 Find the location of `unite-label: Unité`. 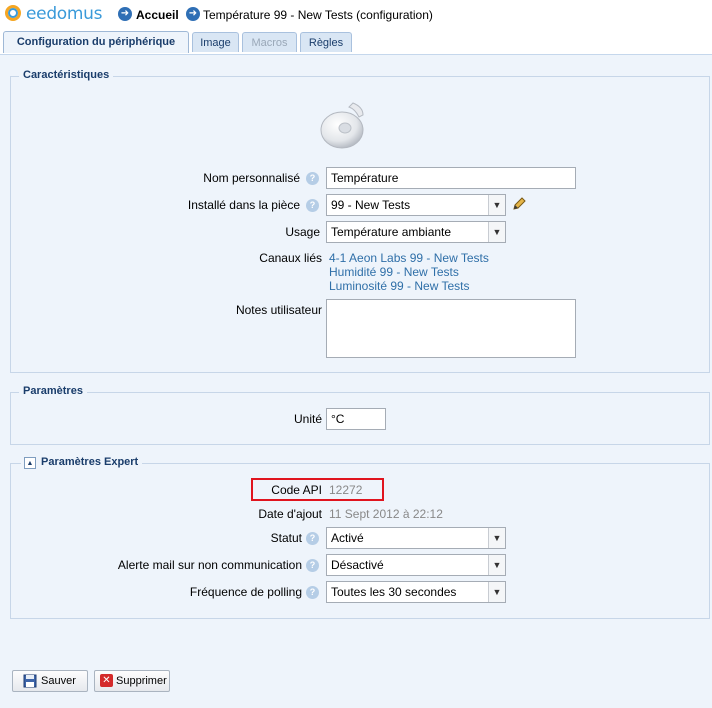

unite-label: Unité is located at coordinates (307, 419).